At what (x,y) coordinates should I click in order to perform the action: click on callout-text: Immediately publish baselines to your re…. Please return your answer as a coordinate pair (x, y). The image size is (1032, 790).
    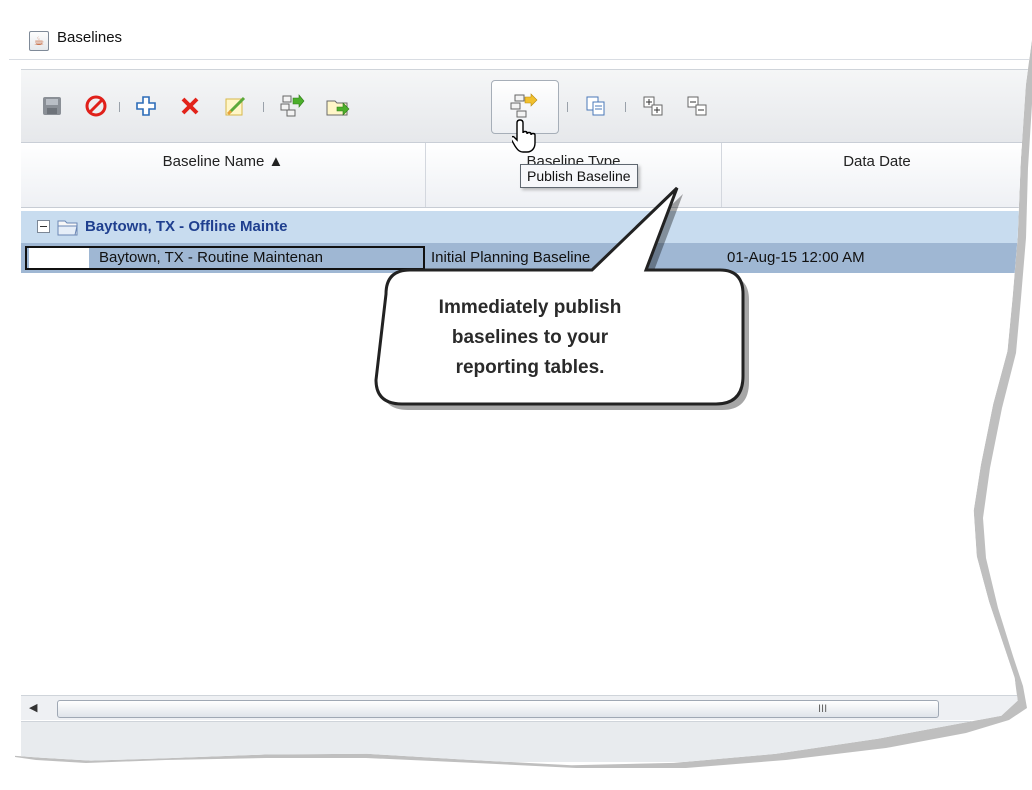
    Looking at the image, I should click on (530, 337).